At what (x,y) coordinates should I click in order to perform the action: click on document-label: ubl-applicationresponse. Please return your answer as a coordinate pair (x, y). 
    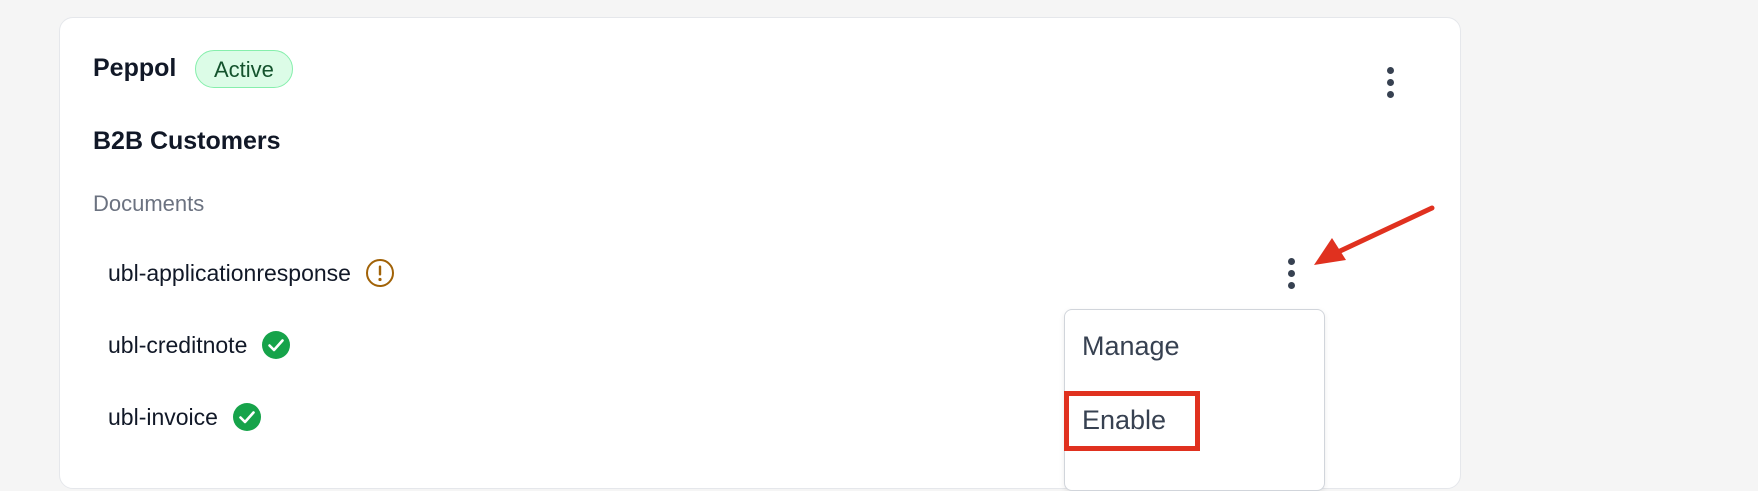
    Looking at the image, I should click on (229, 272).